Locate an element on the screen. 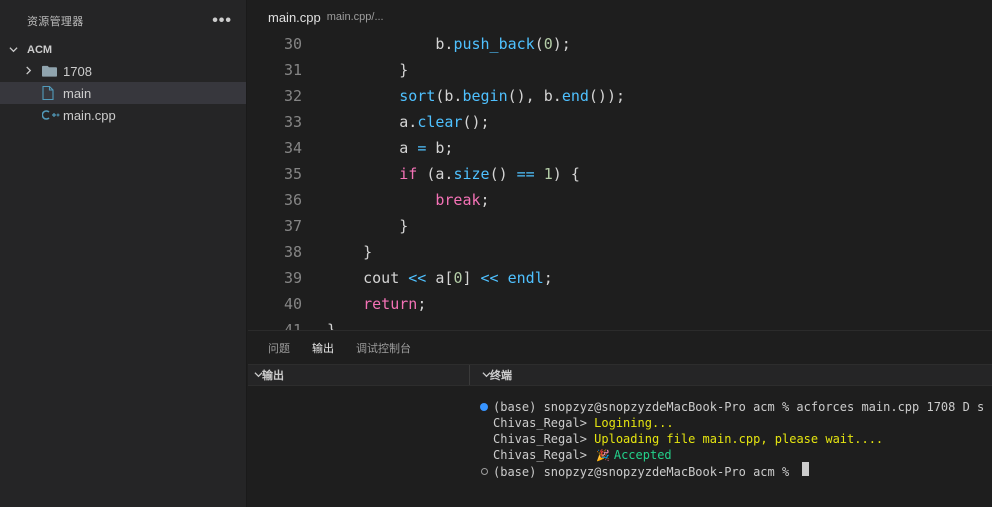 The image size is (992, 507). terminal-text: Chivas_Regal> 🎉 Accepted is located at coordinates (581, 455).